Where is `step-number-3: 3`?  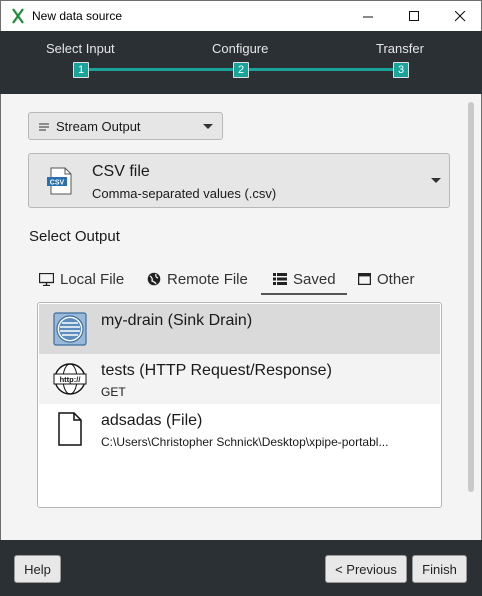
step-number-3: 3 is located at coordinates (401, 70).